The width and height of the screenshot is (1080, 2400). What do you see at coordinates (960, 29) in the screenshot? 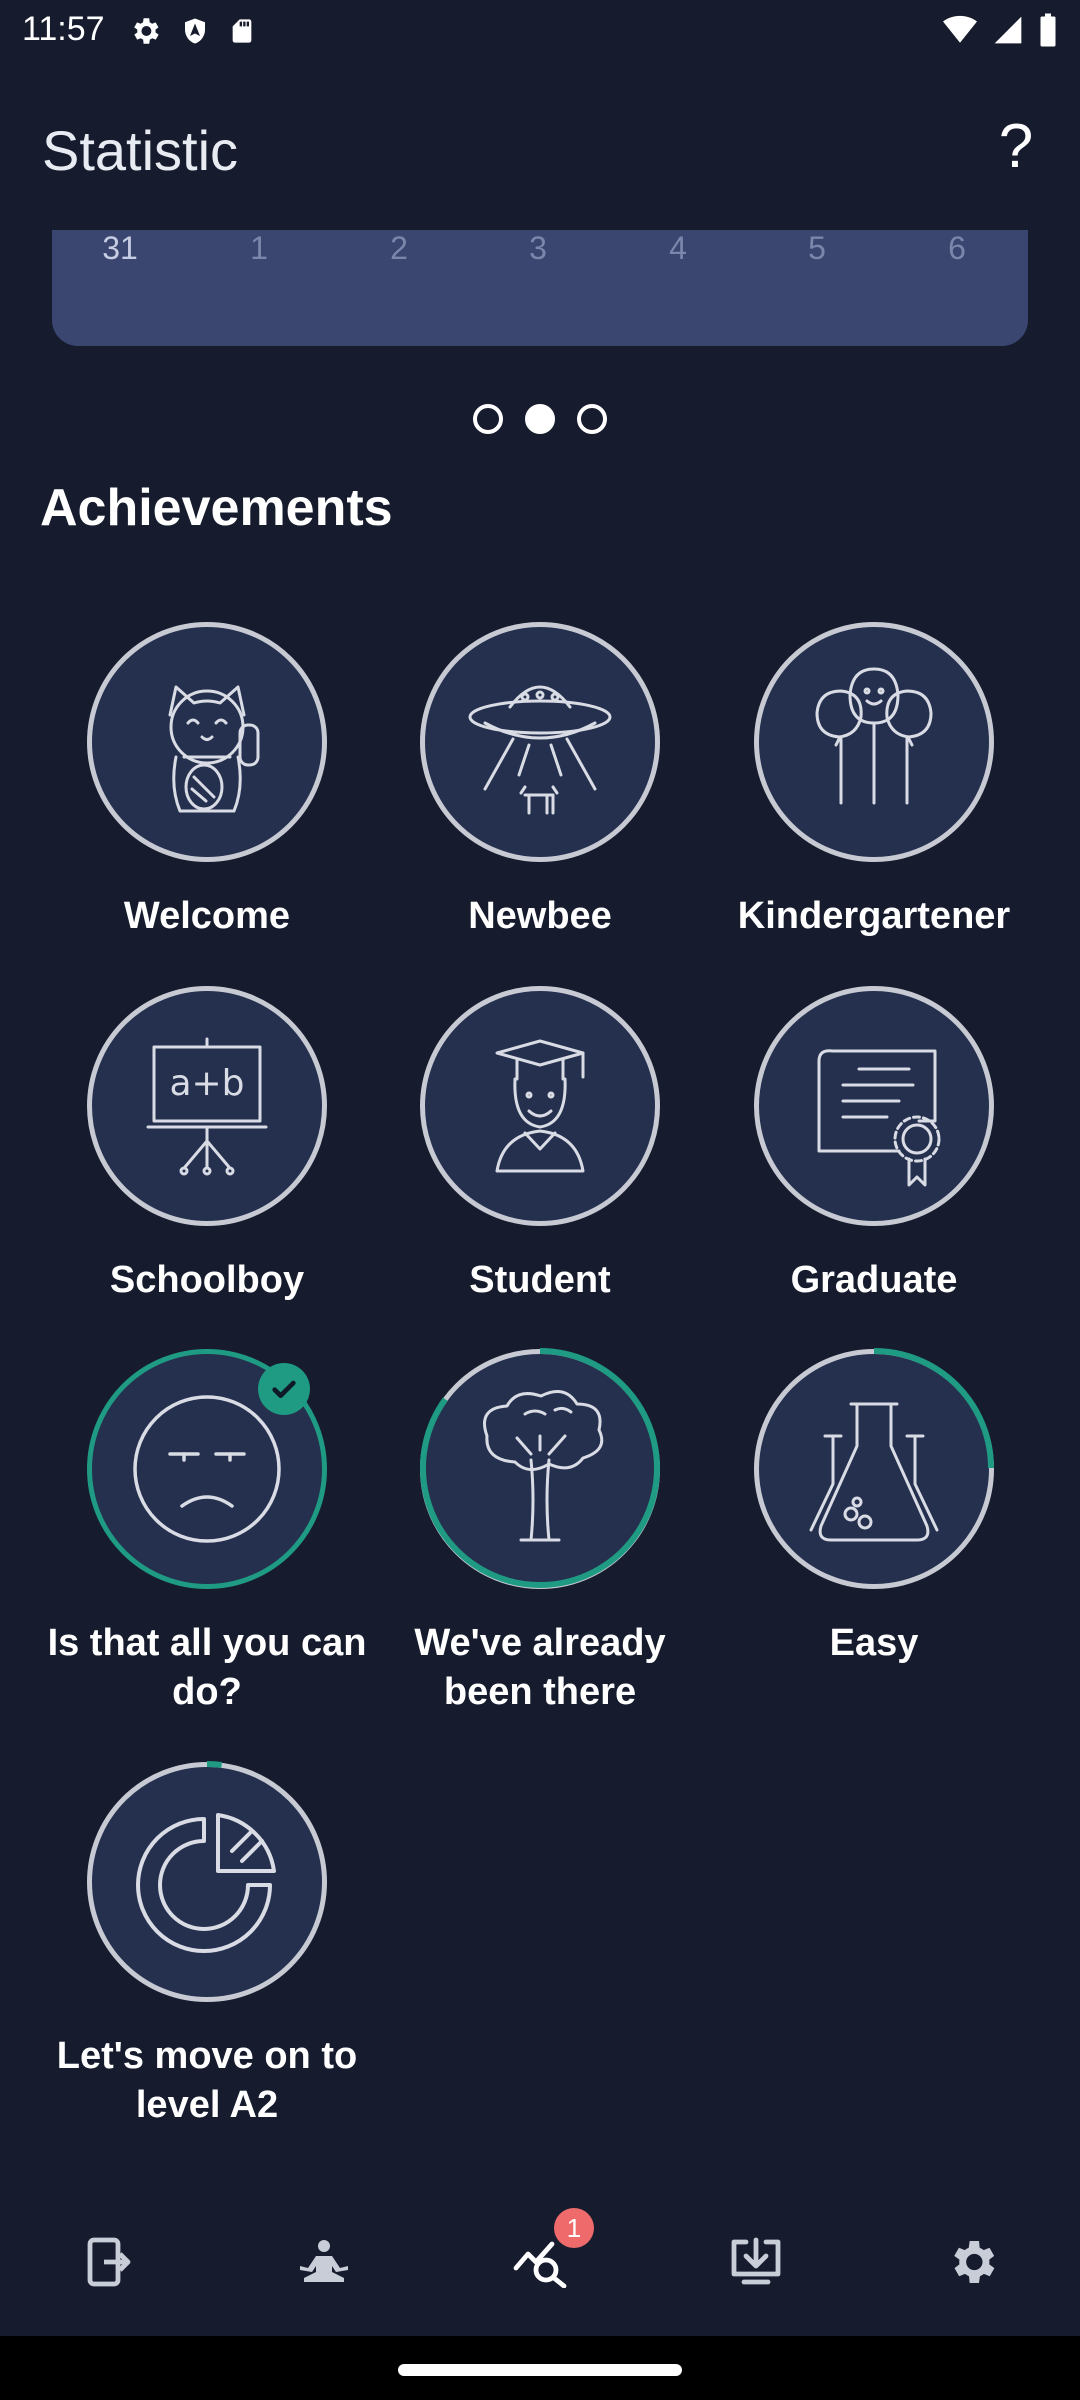
I see `wifi-icon` at bounding box center [960, 29].